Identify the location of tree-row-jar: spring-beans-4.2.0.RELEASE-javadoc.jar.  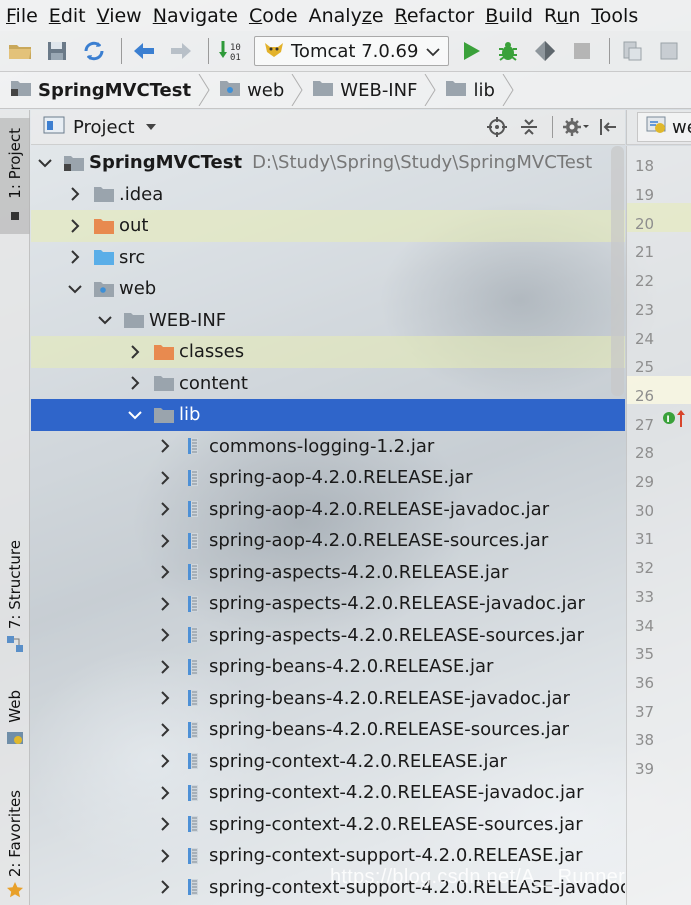
(328, 699).